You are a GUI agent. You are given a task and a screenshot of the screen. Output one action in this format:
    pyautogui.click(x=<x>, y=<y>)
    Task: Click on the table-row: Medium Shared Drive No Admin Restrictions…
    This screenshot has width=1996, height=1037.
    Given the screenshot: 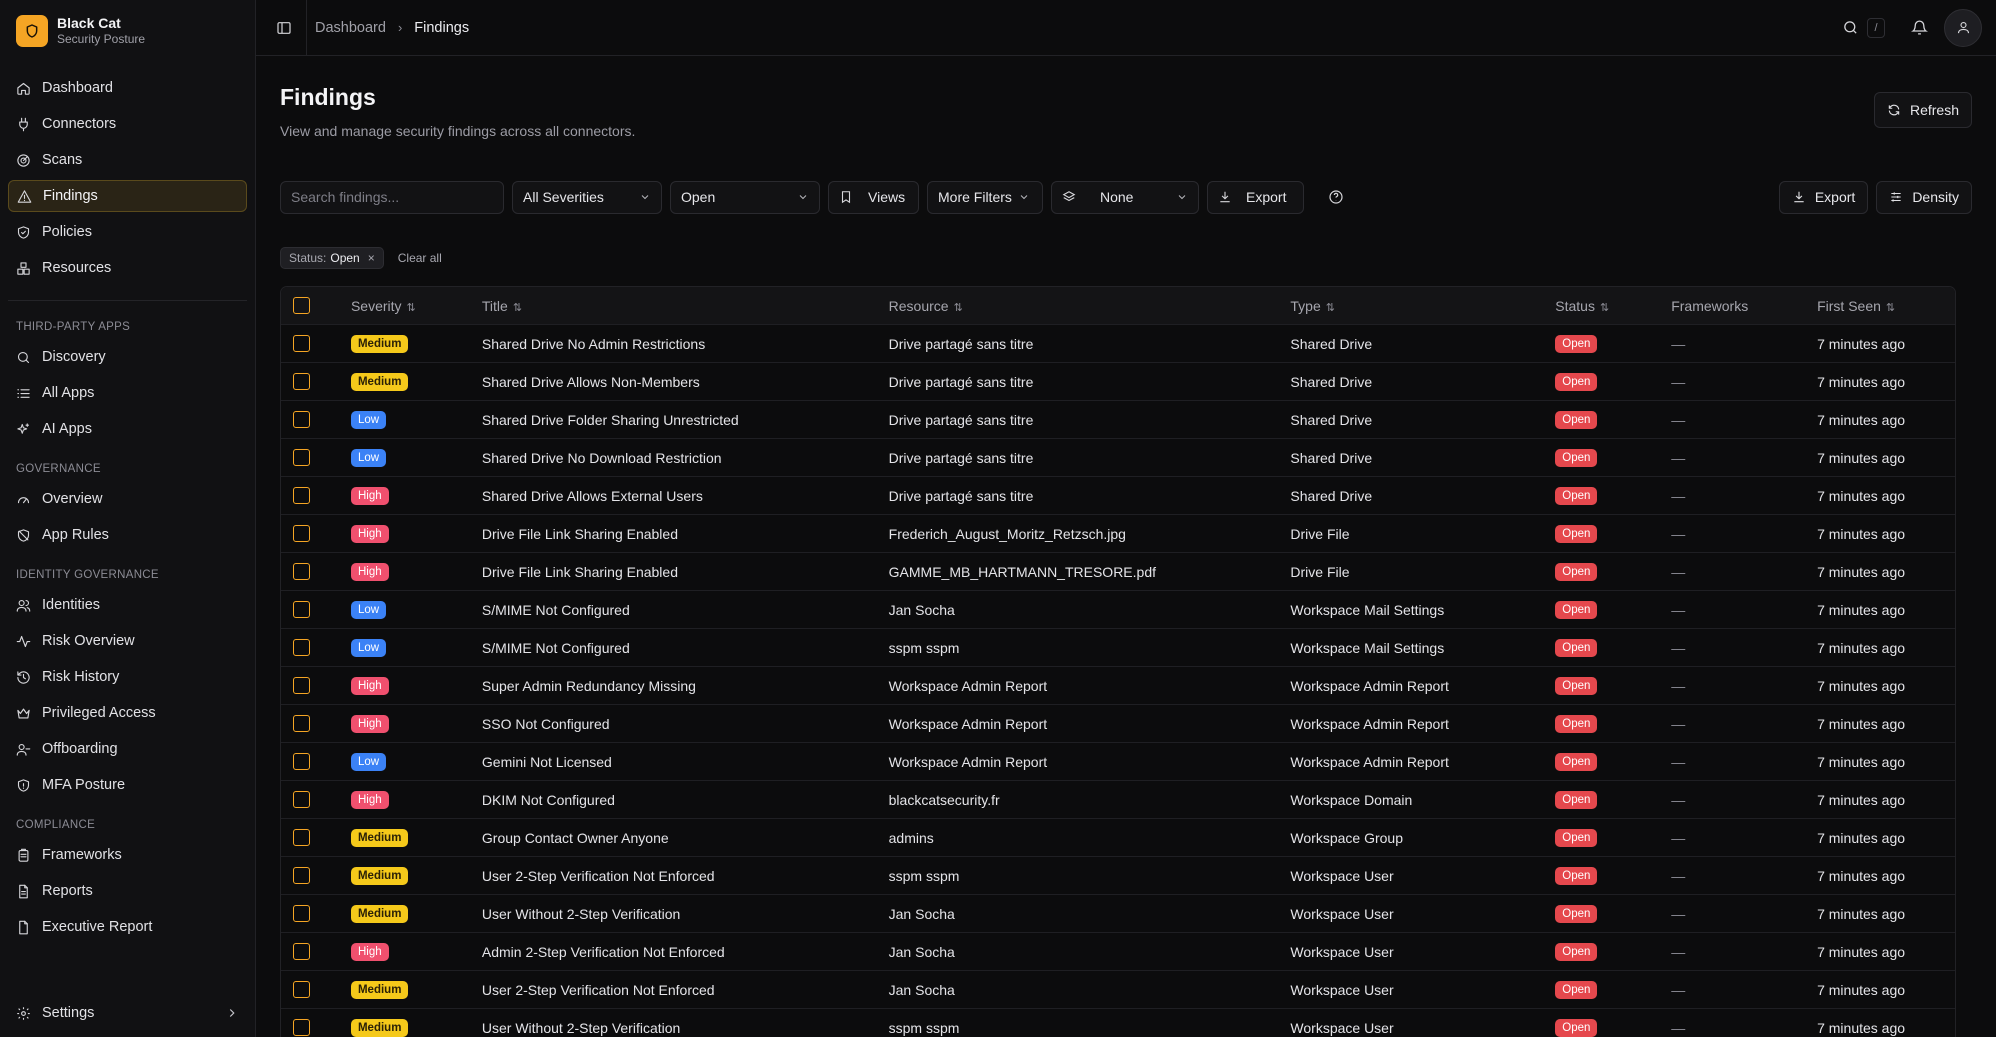 What is the action you would take?
    pyautogui.click(x=1118, y=343)
    